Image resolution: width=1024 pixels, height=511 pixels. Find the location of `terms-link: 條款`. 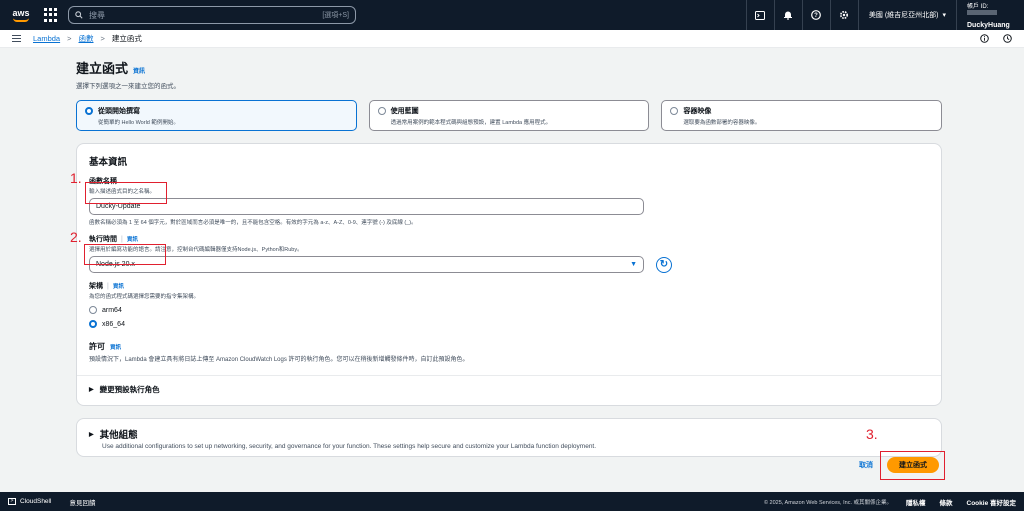

terms-link: 條款 is located at coordinates (946, 502).